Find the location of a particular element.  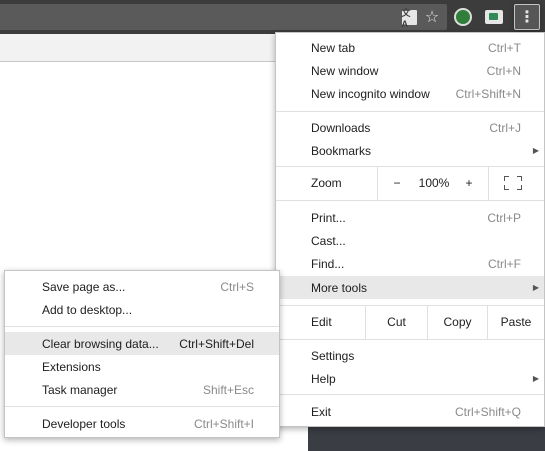

edit-row: Edit Cut Copy Paste is located at coordinates (410, 322).